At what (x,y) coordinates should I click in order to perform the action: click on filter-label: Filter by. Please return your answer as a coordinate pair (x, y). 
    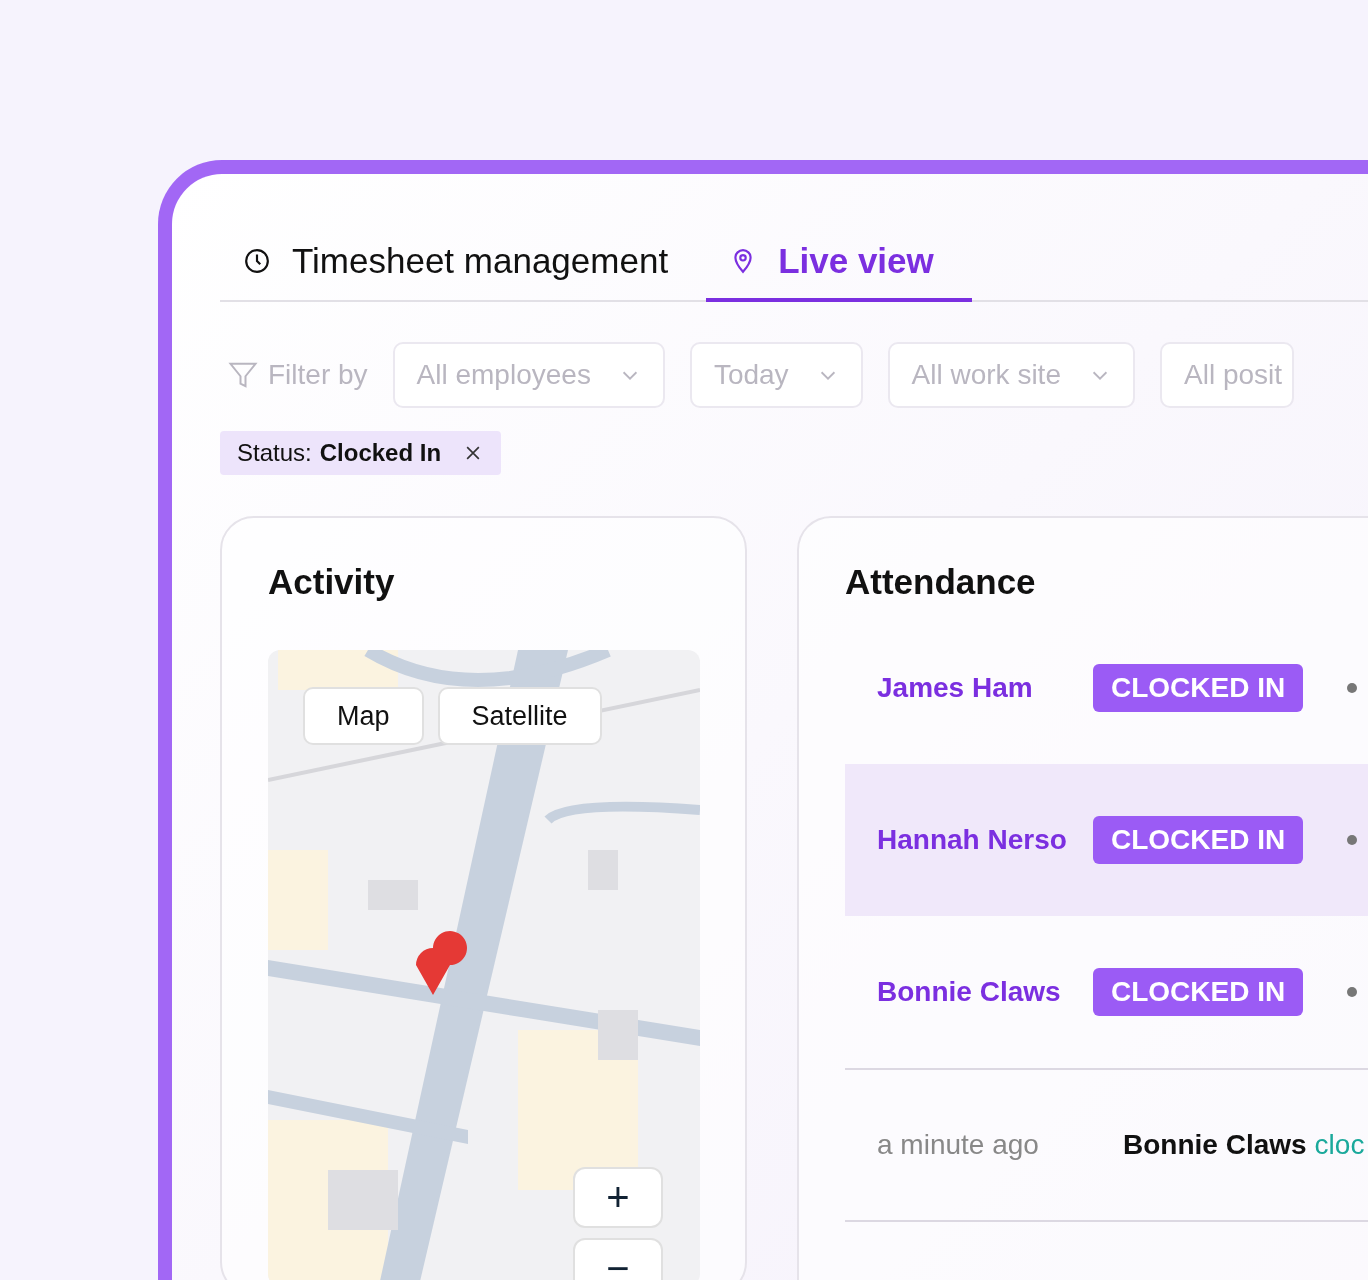
    Looking at the image, I should click on (294, 375).